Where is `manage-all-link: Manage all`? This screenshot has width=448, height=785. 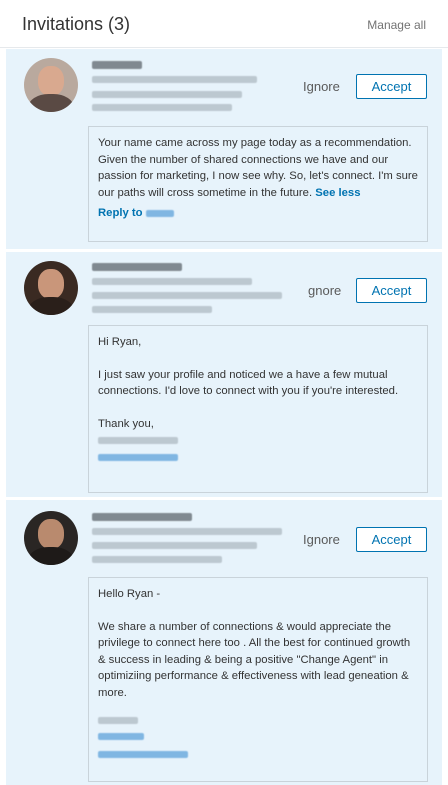
manage-all-link: Manage all is located at coordinates (396, 25).